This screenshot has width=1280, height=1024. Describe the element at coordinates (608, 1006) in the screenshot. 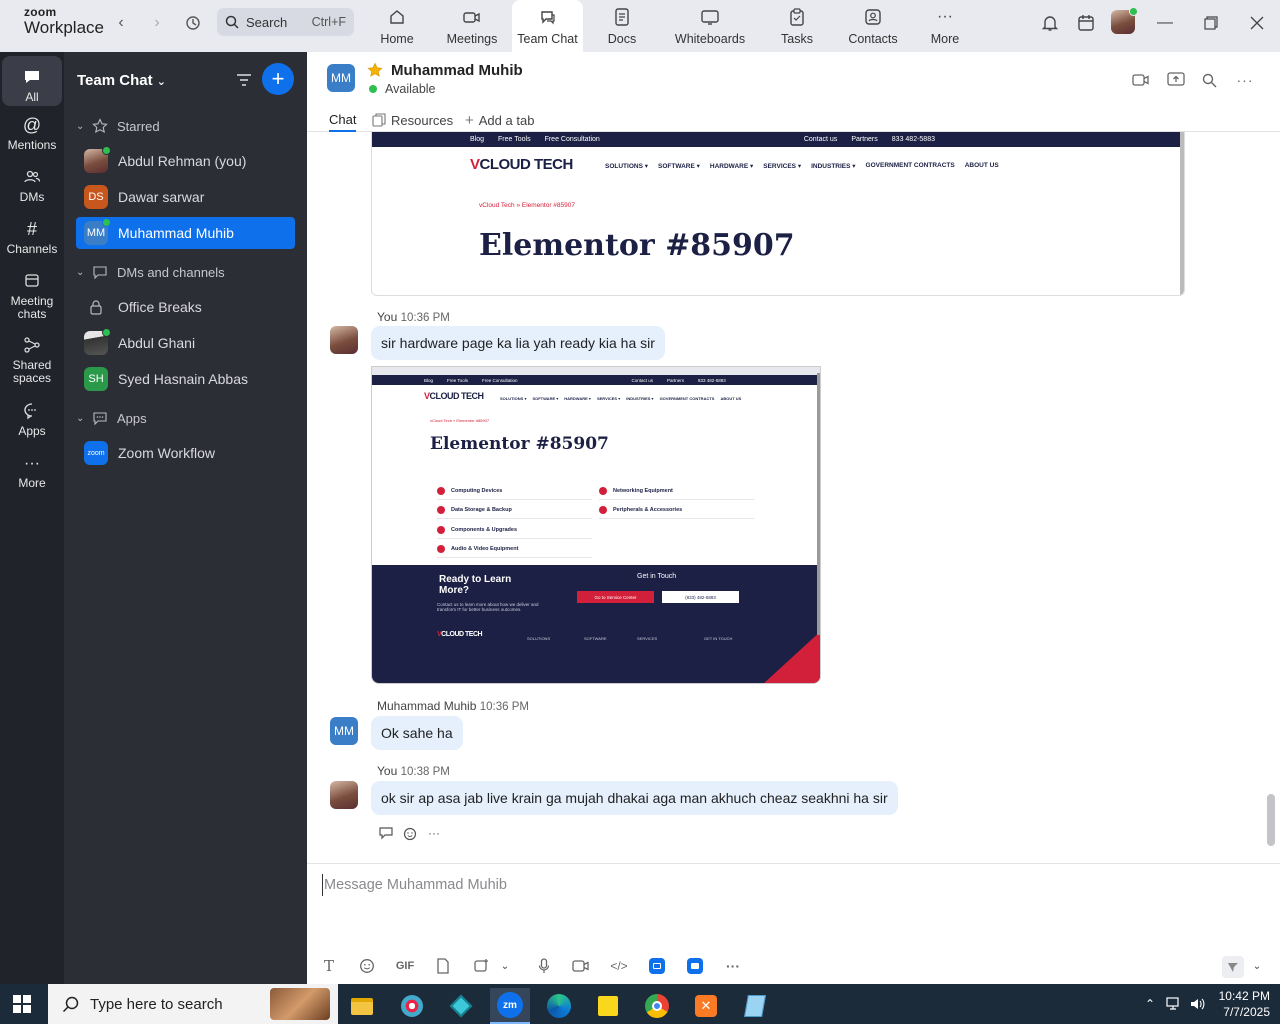

I see `sticky-notes-icon` at that location.